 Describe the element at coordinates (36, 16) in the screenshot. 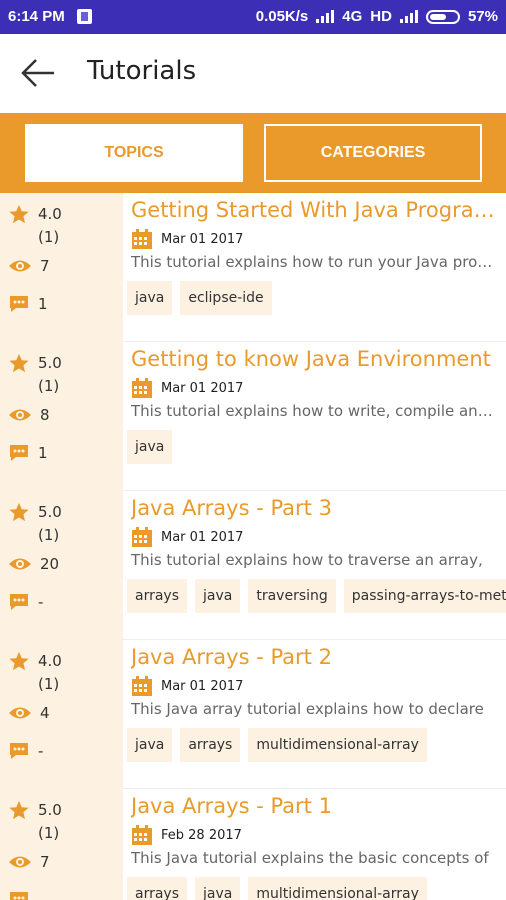

I see `status-time: 6:14 PM` at that location.